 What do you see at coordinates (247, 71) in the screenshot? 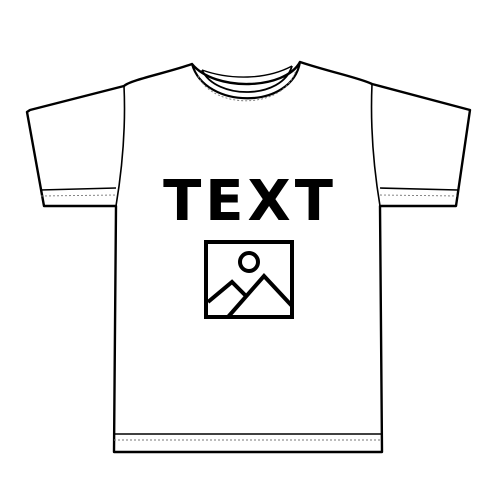
I see `collar-back` at bounding box center [247, 71].